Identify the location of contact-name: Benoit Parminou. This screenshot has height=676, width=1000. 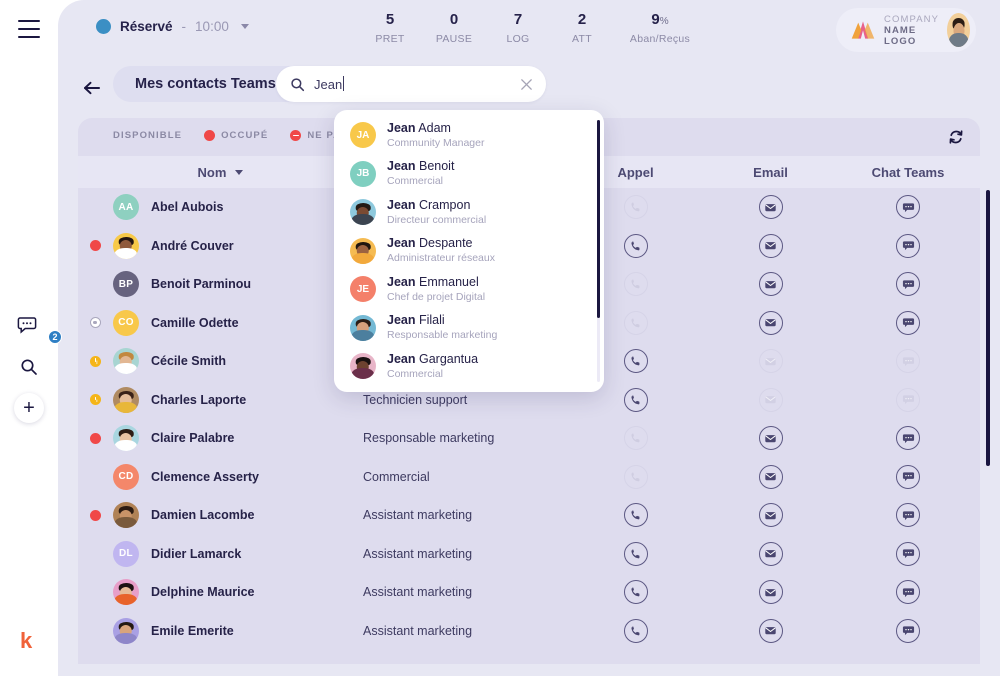
(201, 284).